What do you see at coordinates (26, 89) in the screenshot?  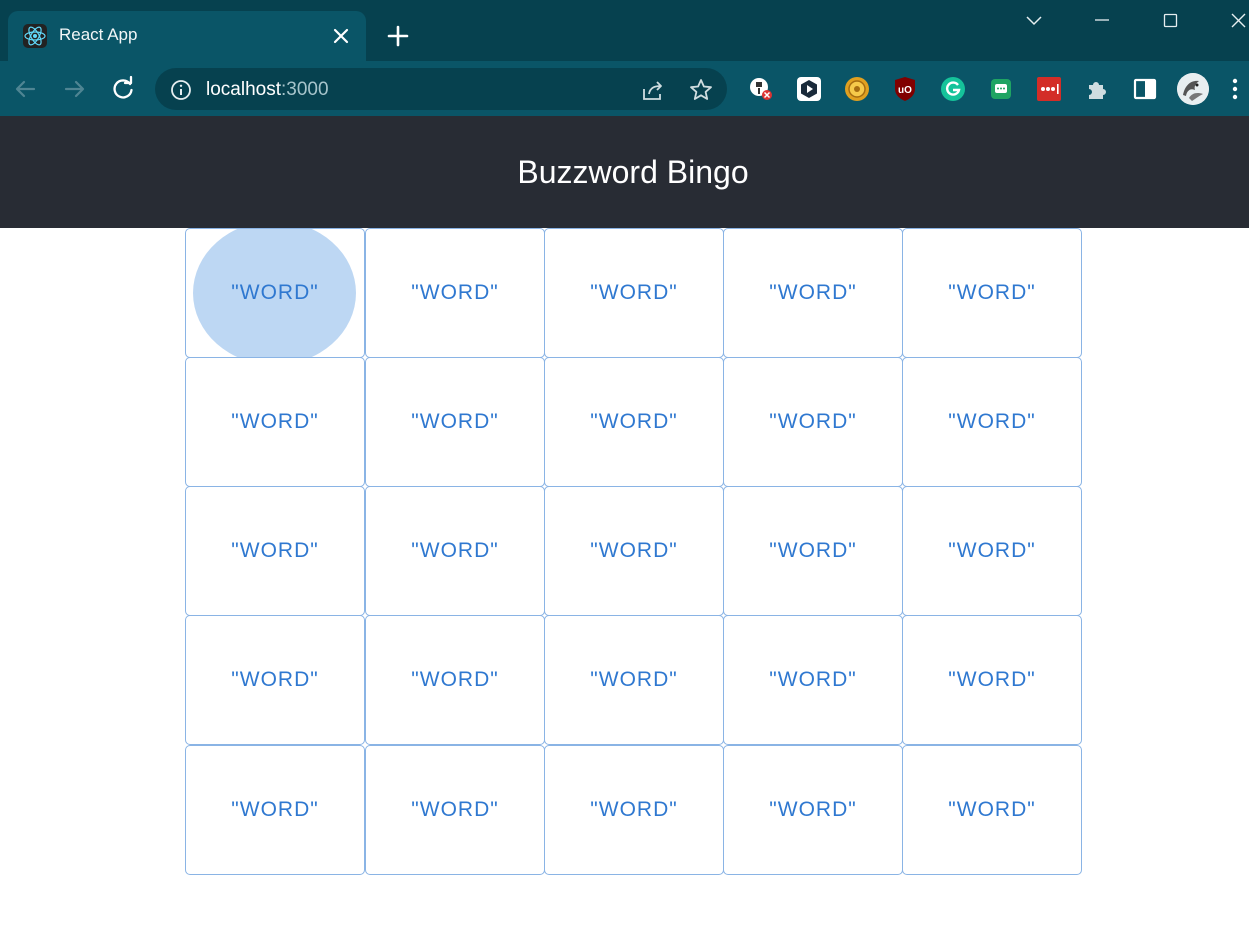 I see `back-arrow-icon` at bounding box center [26, 89].